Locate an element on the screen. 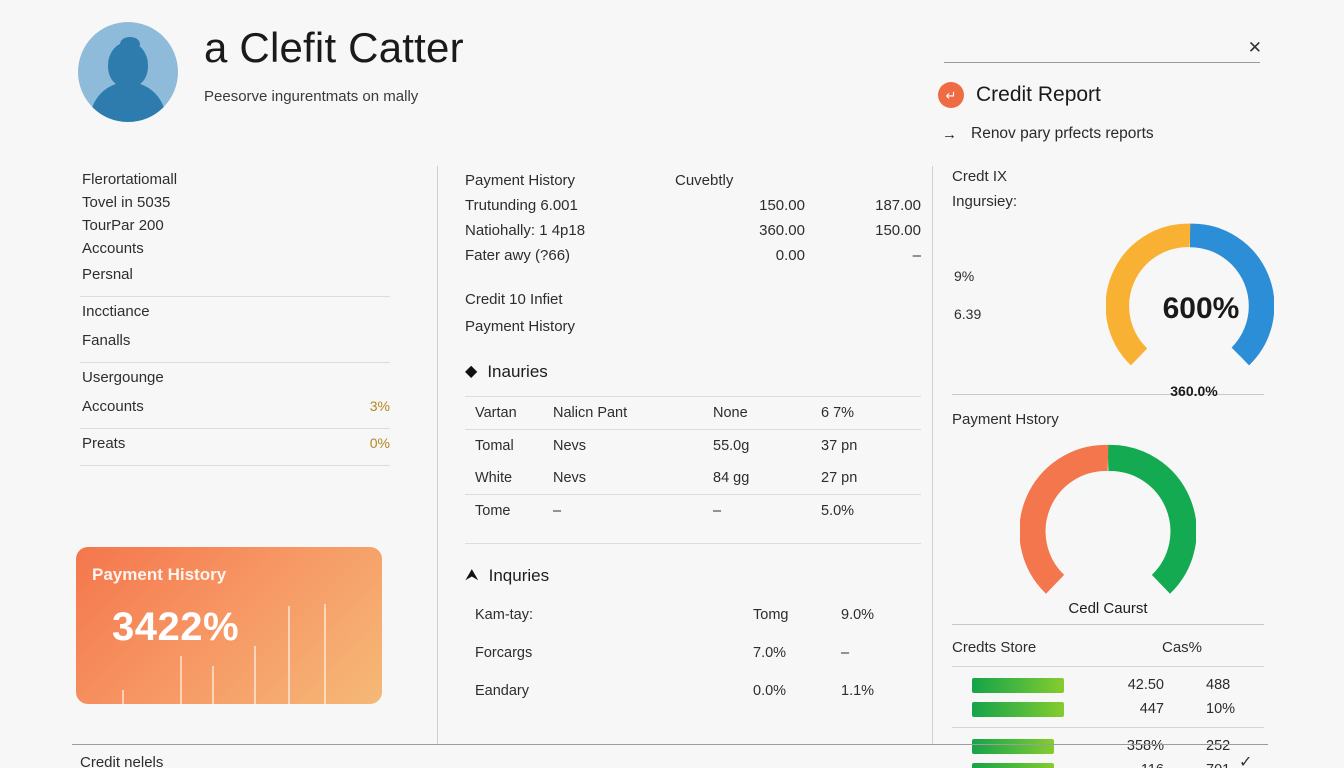 Image resolution: width=1344 pixels, height=768 pixels. column-divider-right is located at coordinates (932, 455).